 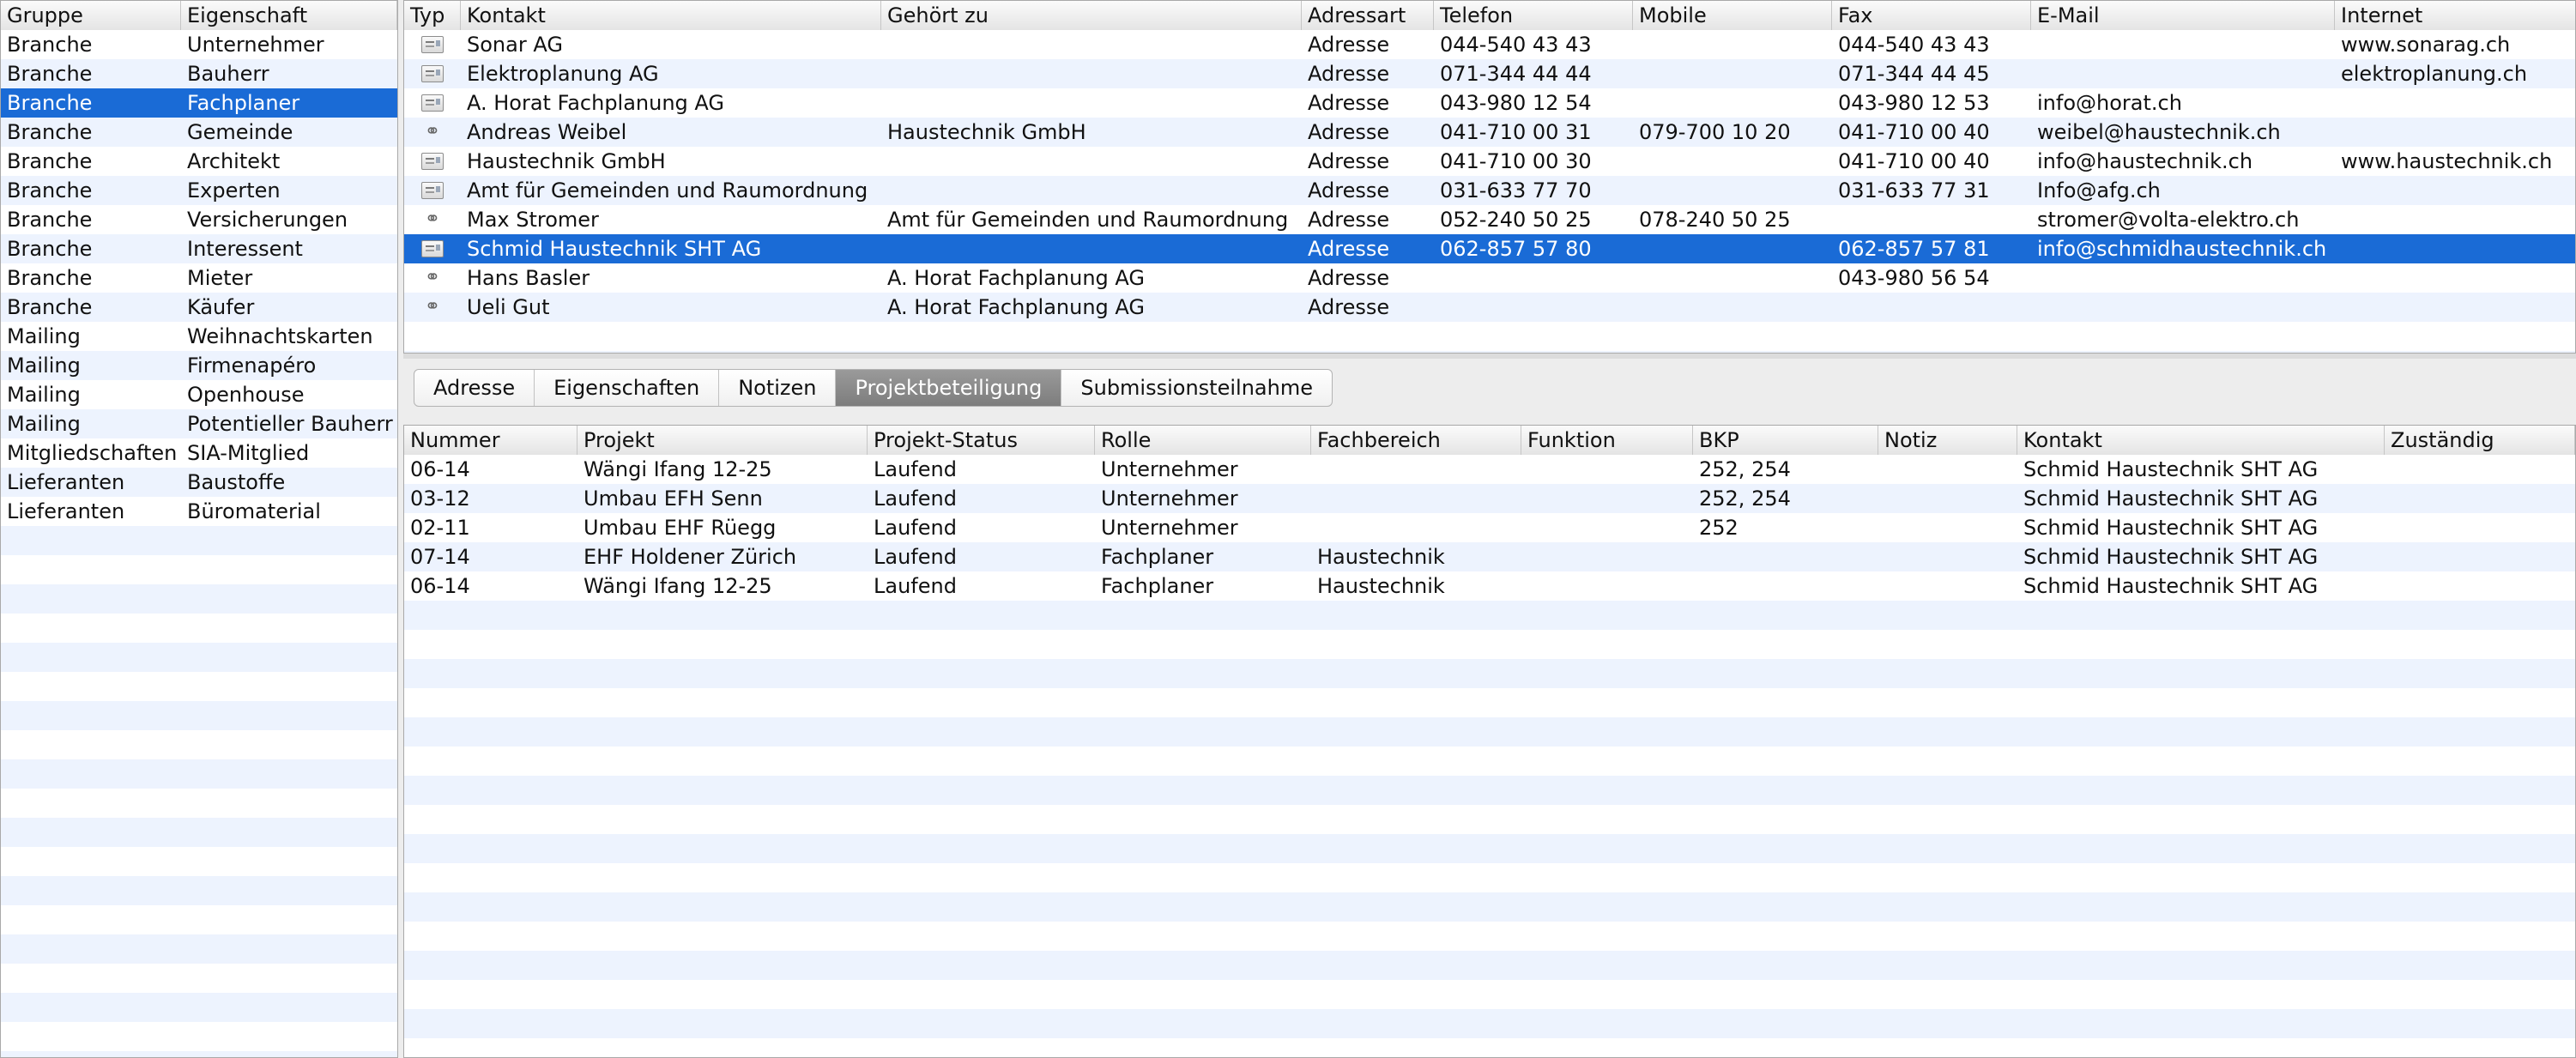 What do you see at coordinates (1931, 15) in the screenshot?
I see `column-header-fax: Fax` at bounding box center [1931, 15].